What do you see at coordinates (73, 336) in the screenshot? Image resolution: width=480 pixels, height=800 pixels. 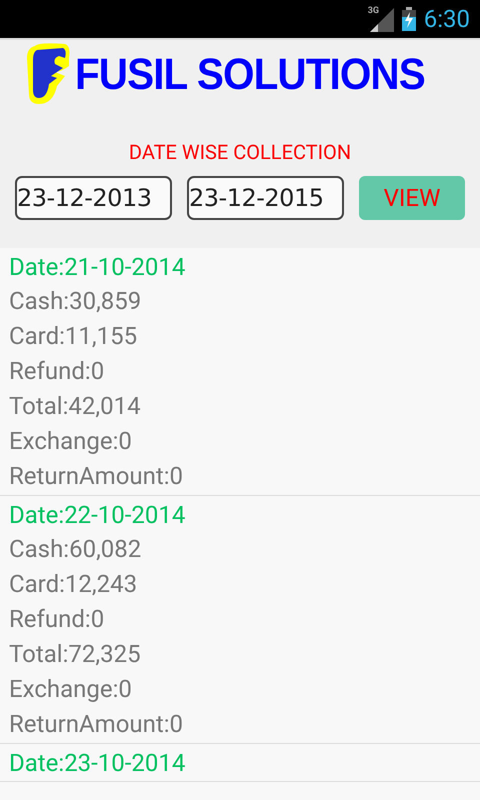 I see `collection-amount: Card:11,155` at bounding box center [73, 336].